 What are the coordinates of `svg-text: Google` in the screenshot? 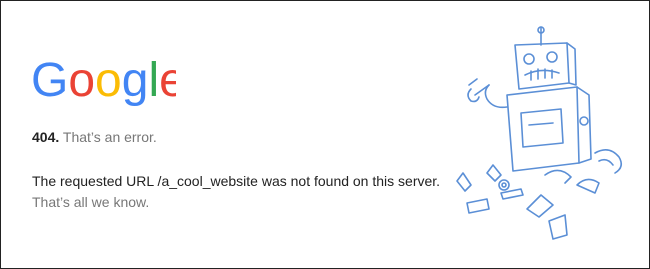 It's located at (103, 80).